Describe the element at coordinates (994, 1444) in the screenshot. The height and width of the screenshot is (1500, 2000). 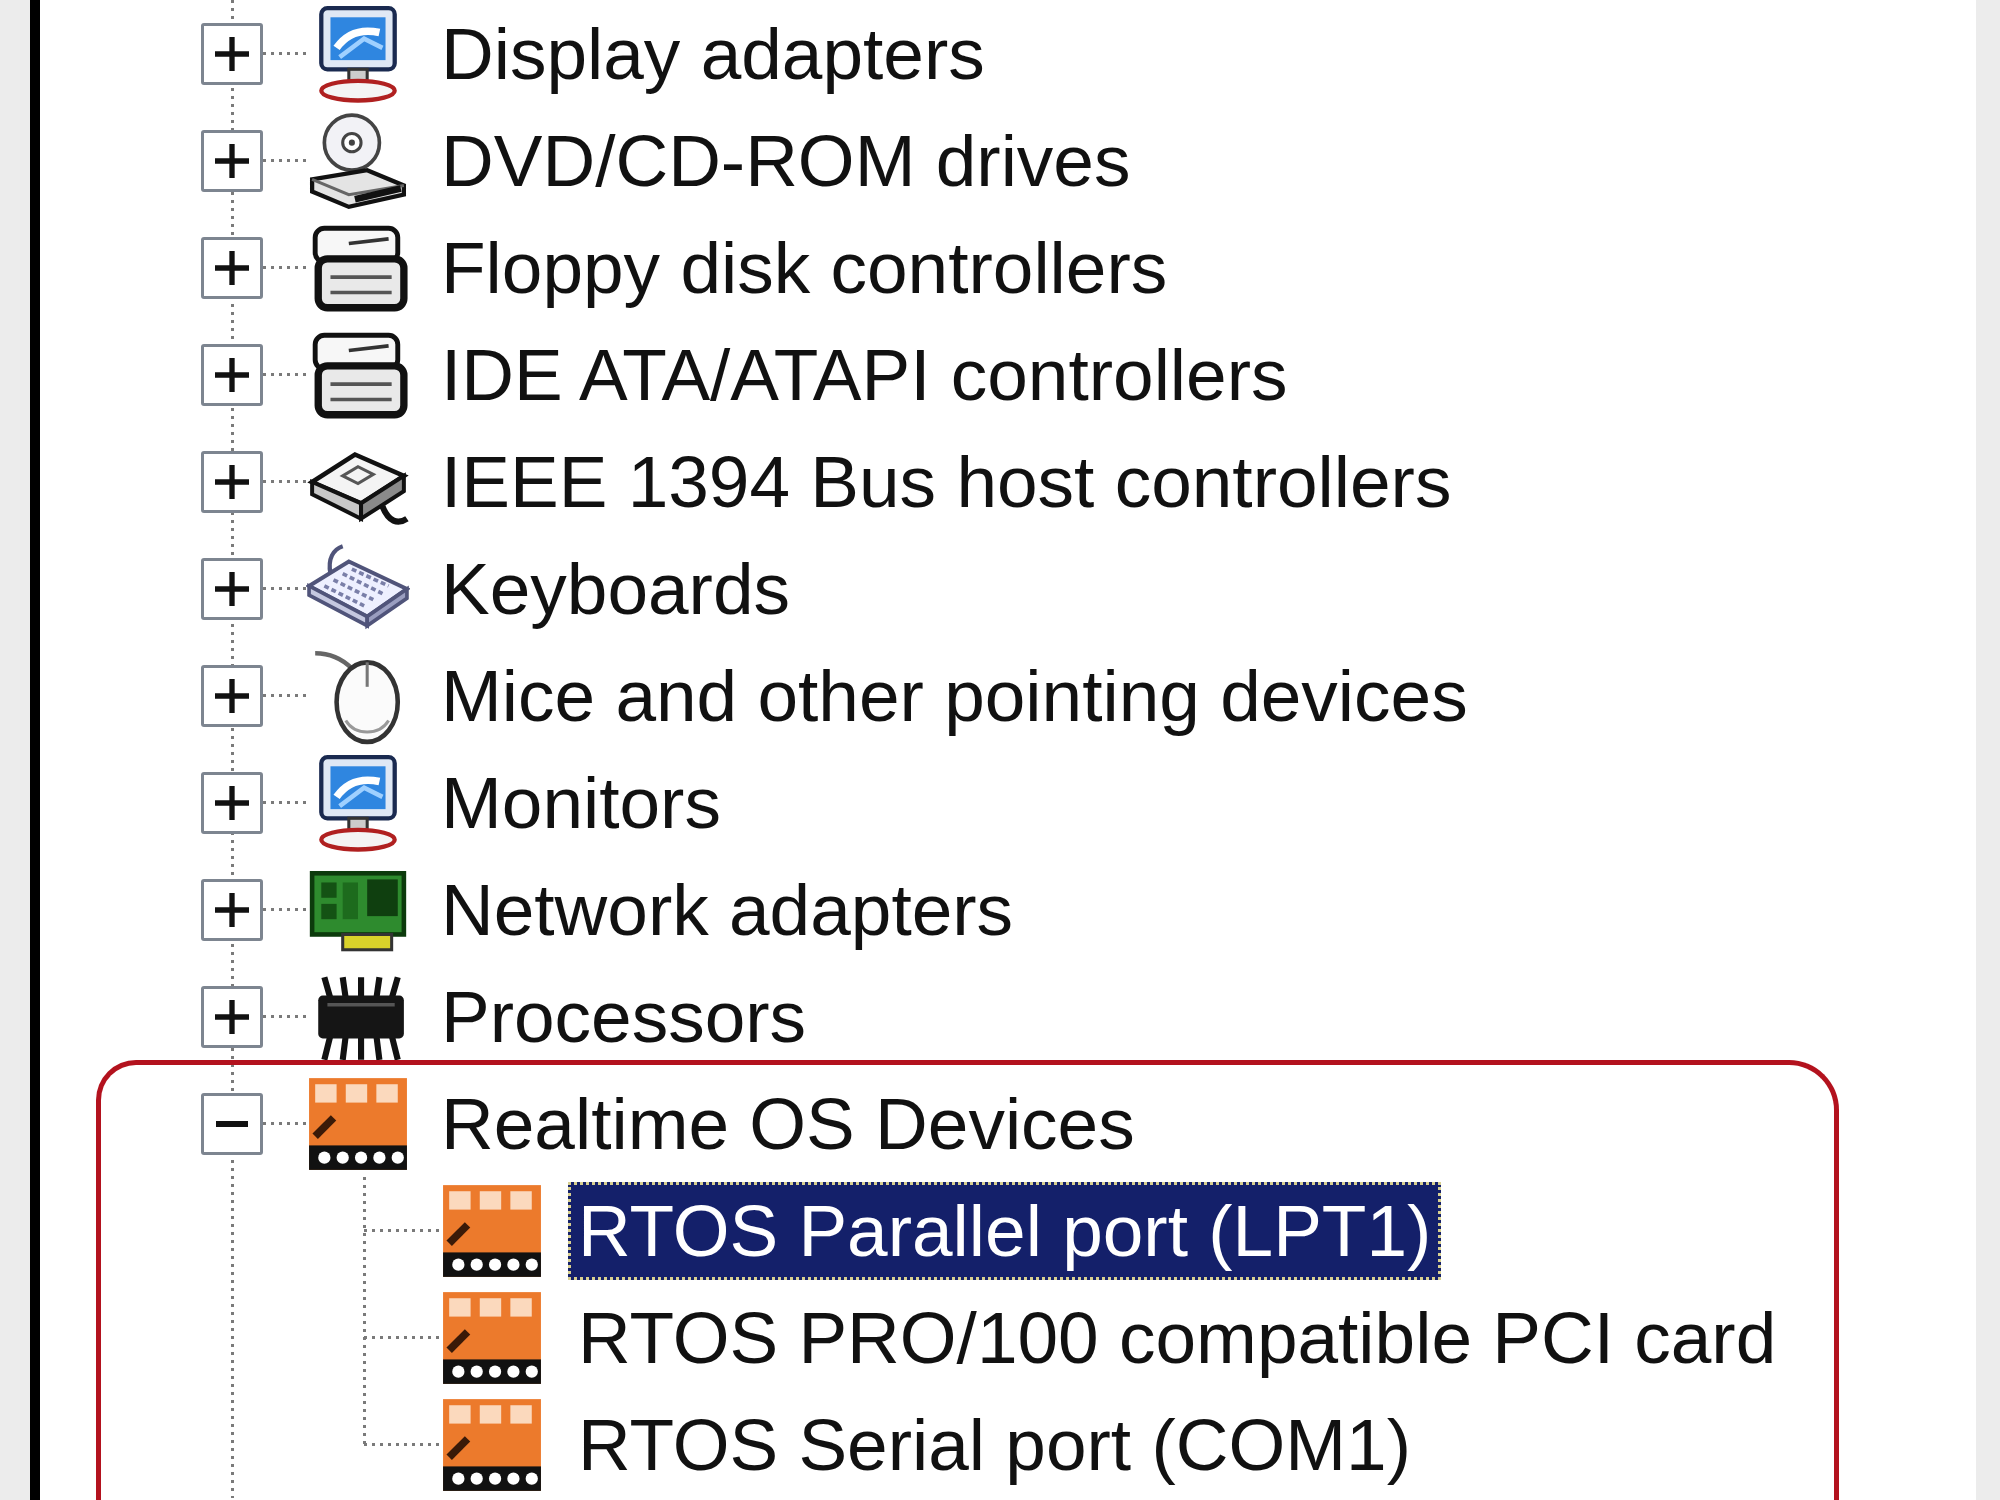
I see `tree-item: RTOS Serial port (COM1)` at that location.